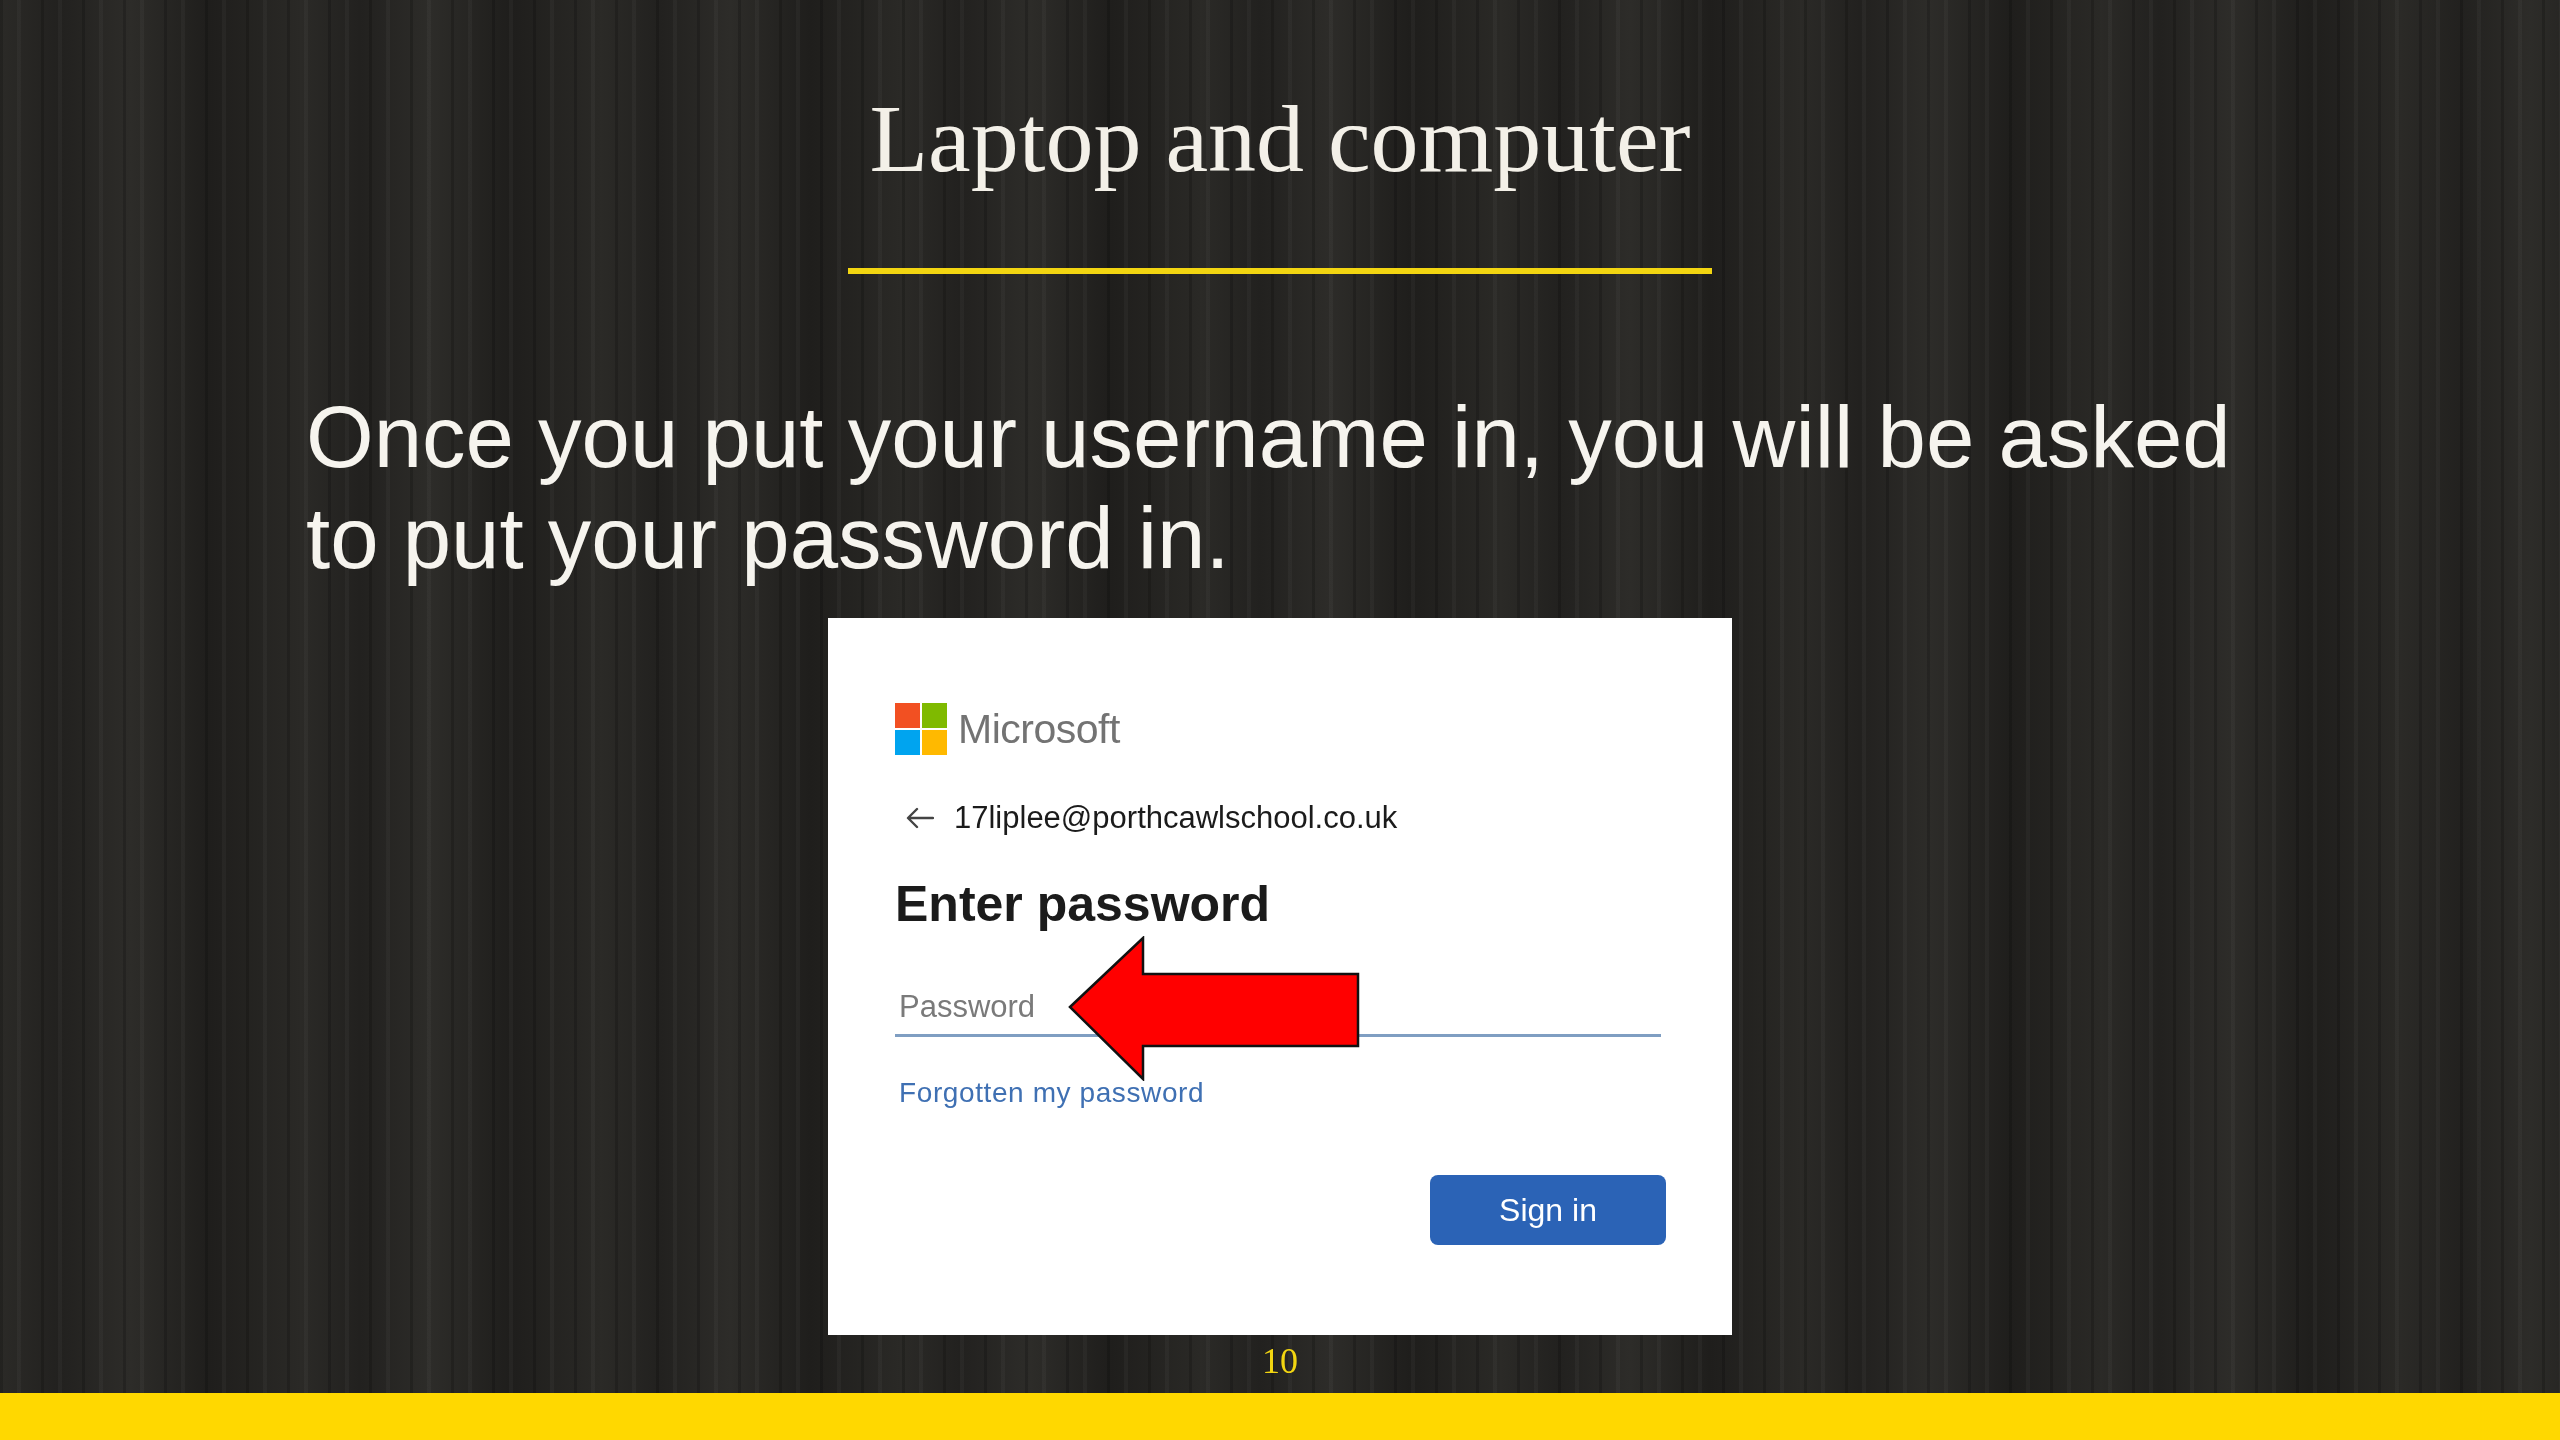  What do you see at coordinates (1269, 487) in the screenshot?
I see `body-text: Once you put your username in, you will be asked to put your password in.` at bounding box center [1269, 487].